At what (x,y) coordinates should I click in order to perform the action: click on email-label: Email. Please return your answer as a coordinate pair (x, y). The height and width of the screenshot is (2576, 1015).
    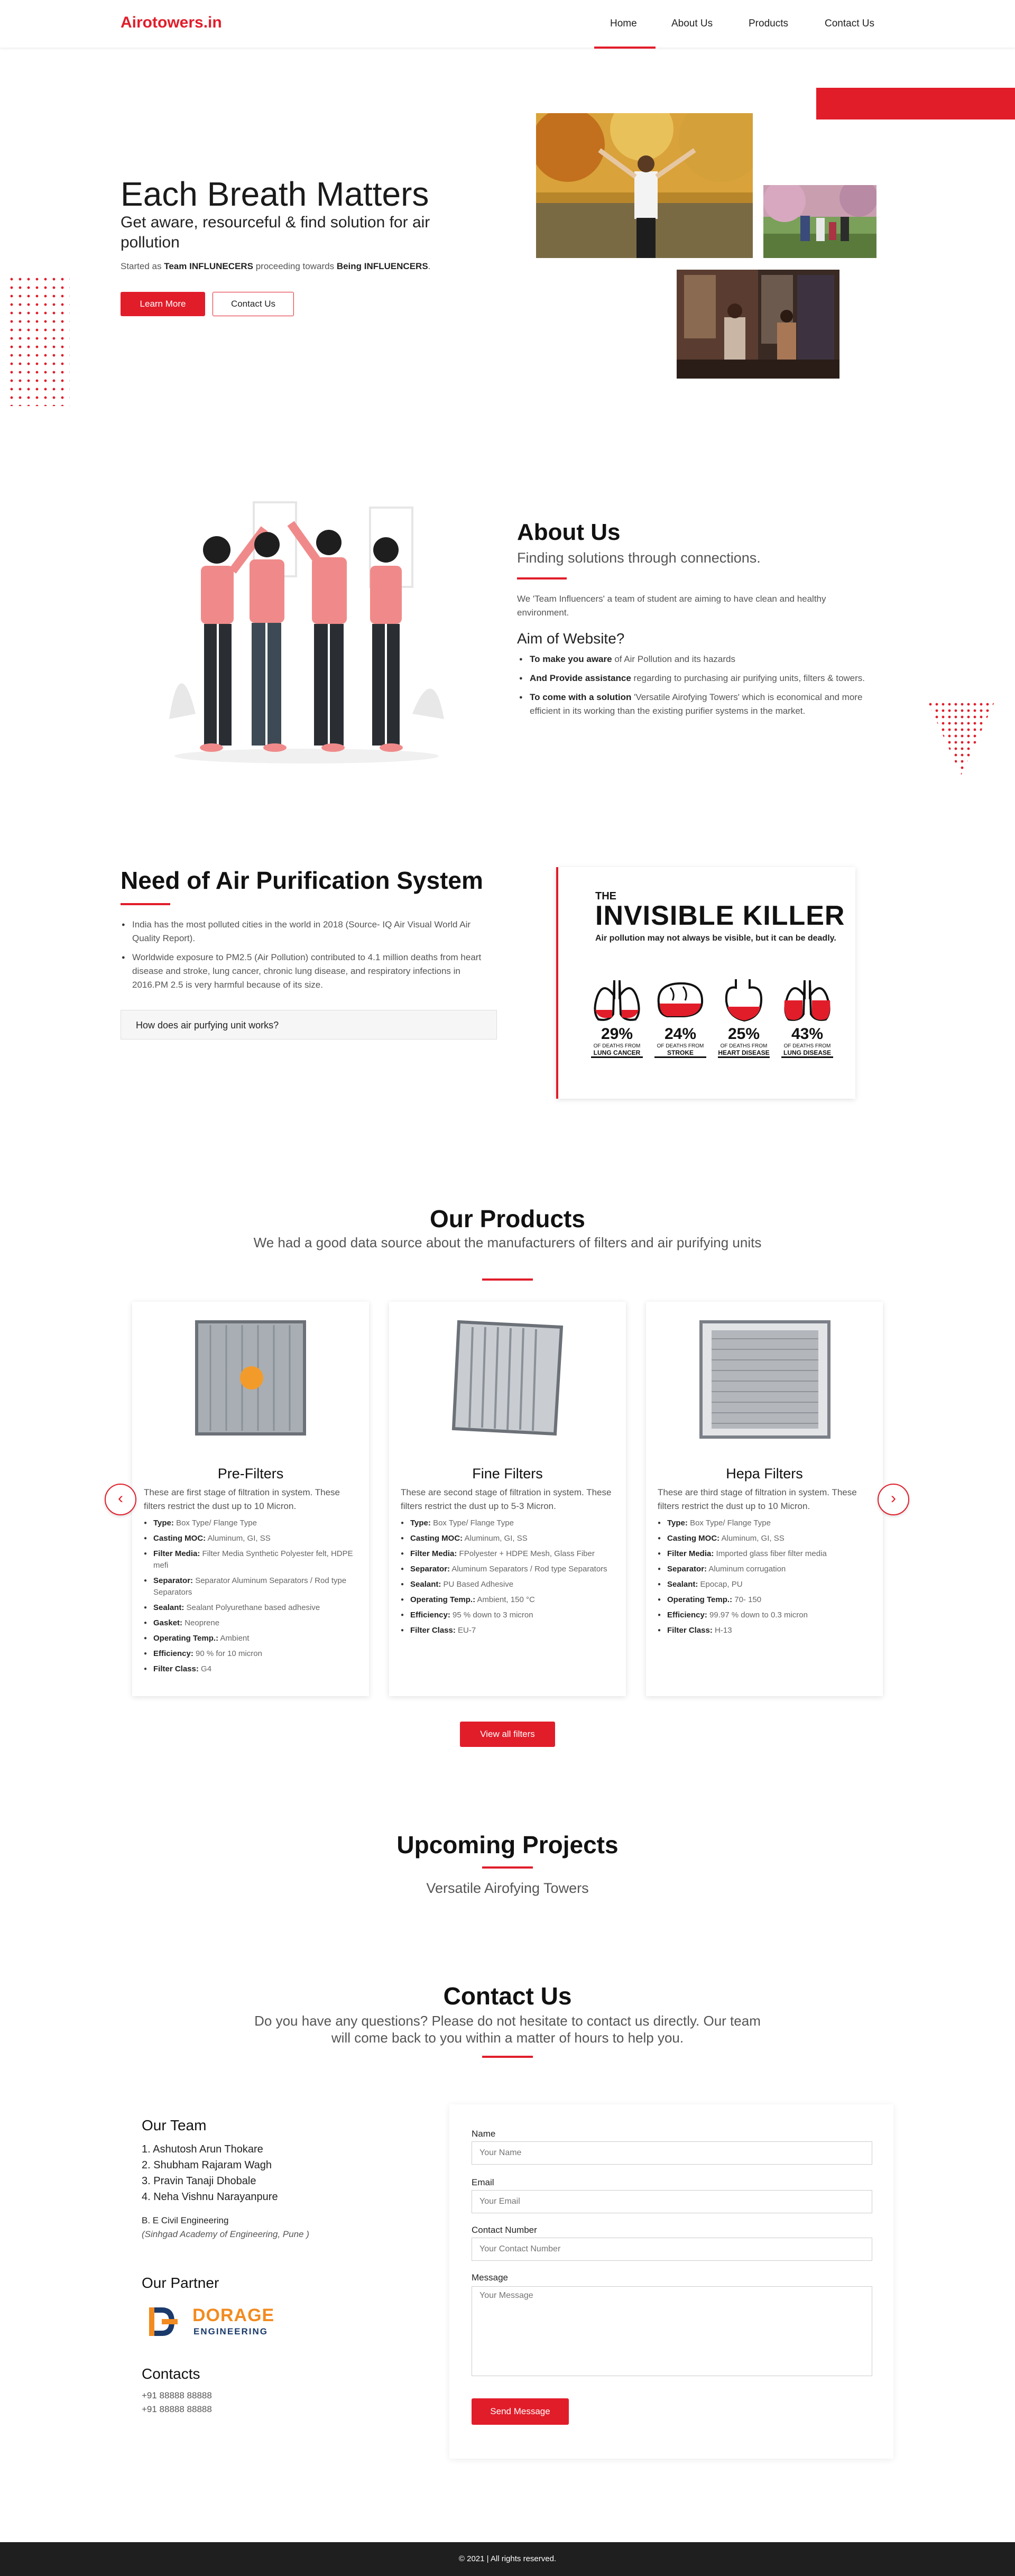
    Looking at the image, I should click on (483, 2182).